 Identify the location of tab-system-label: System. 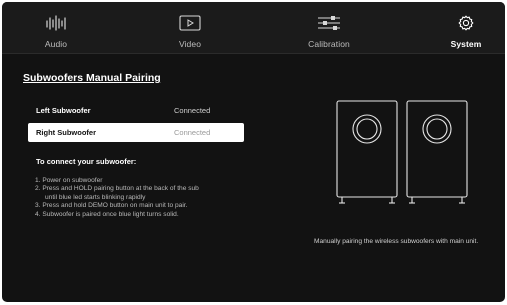
(466, 44).